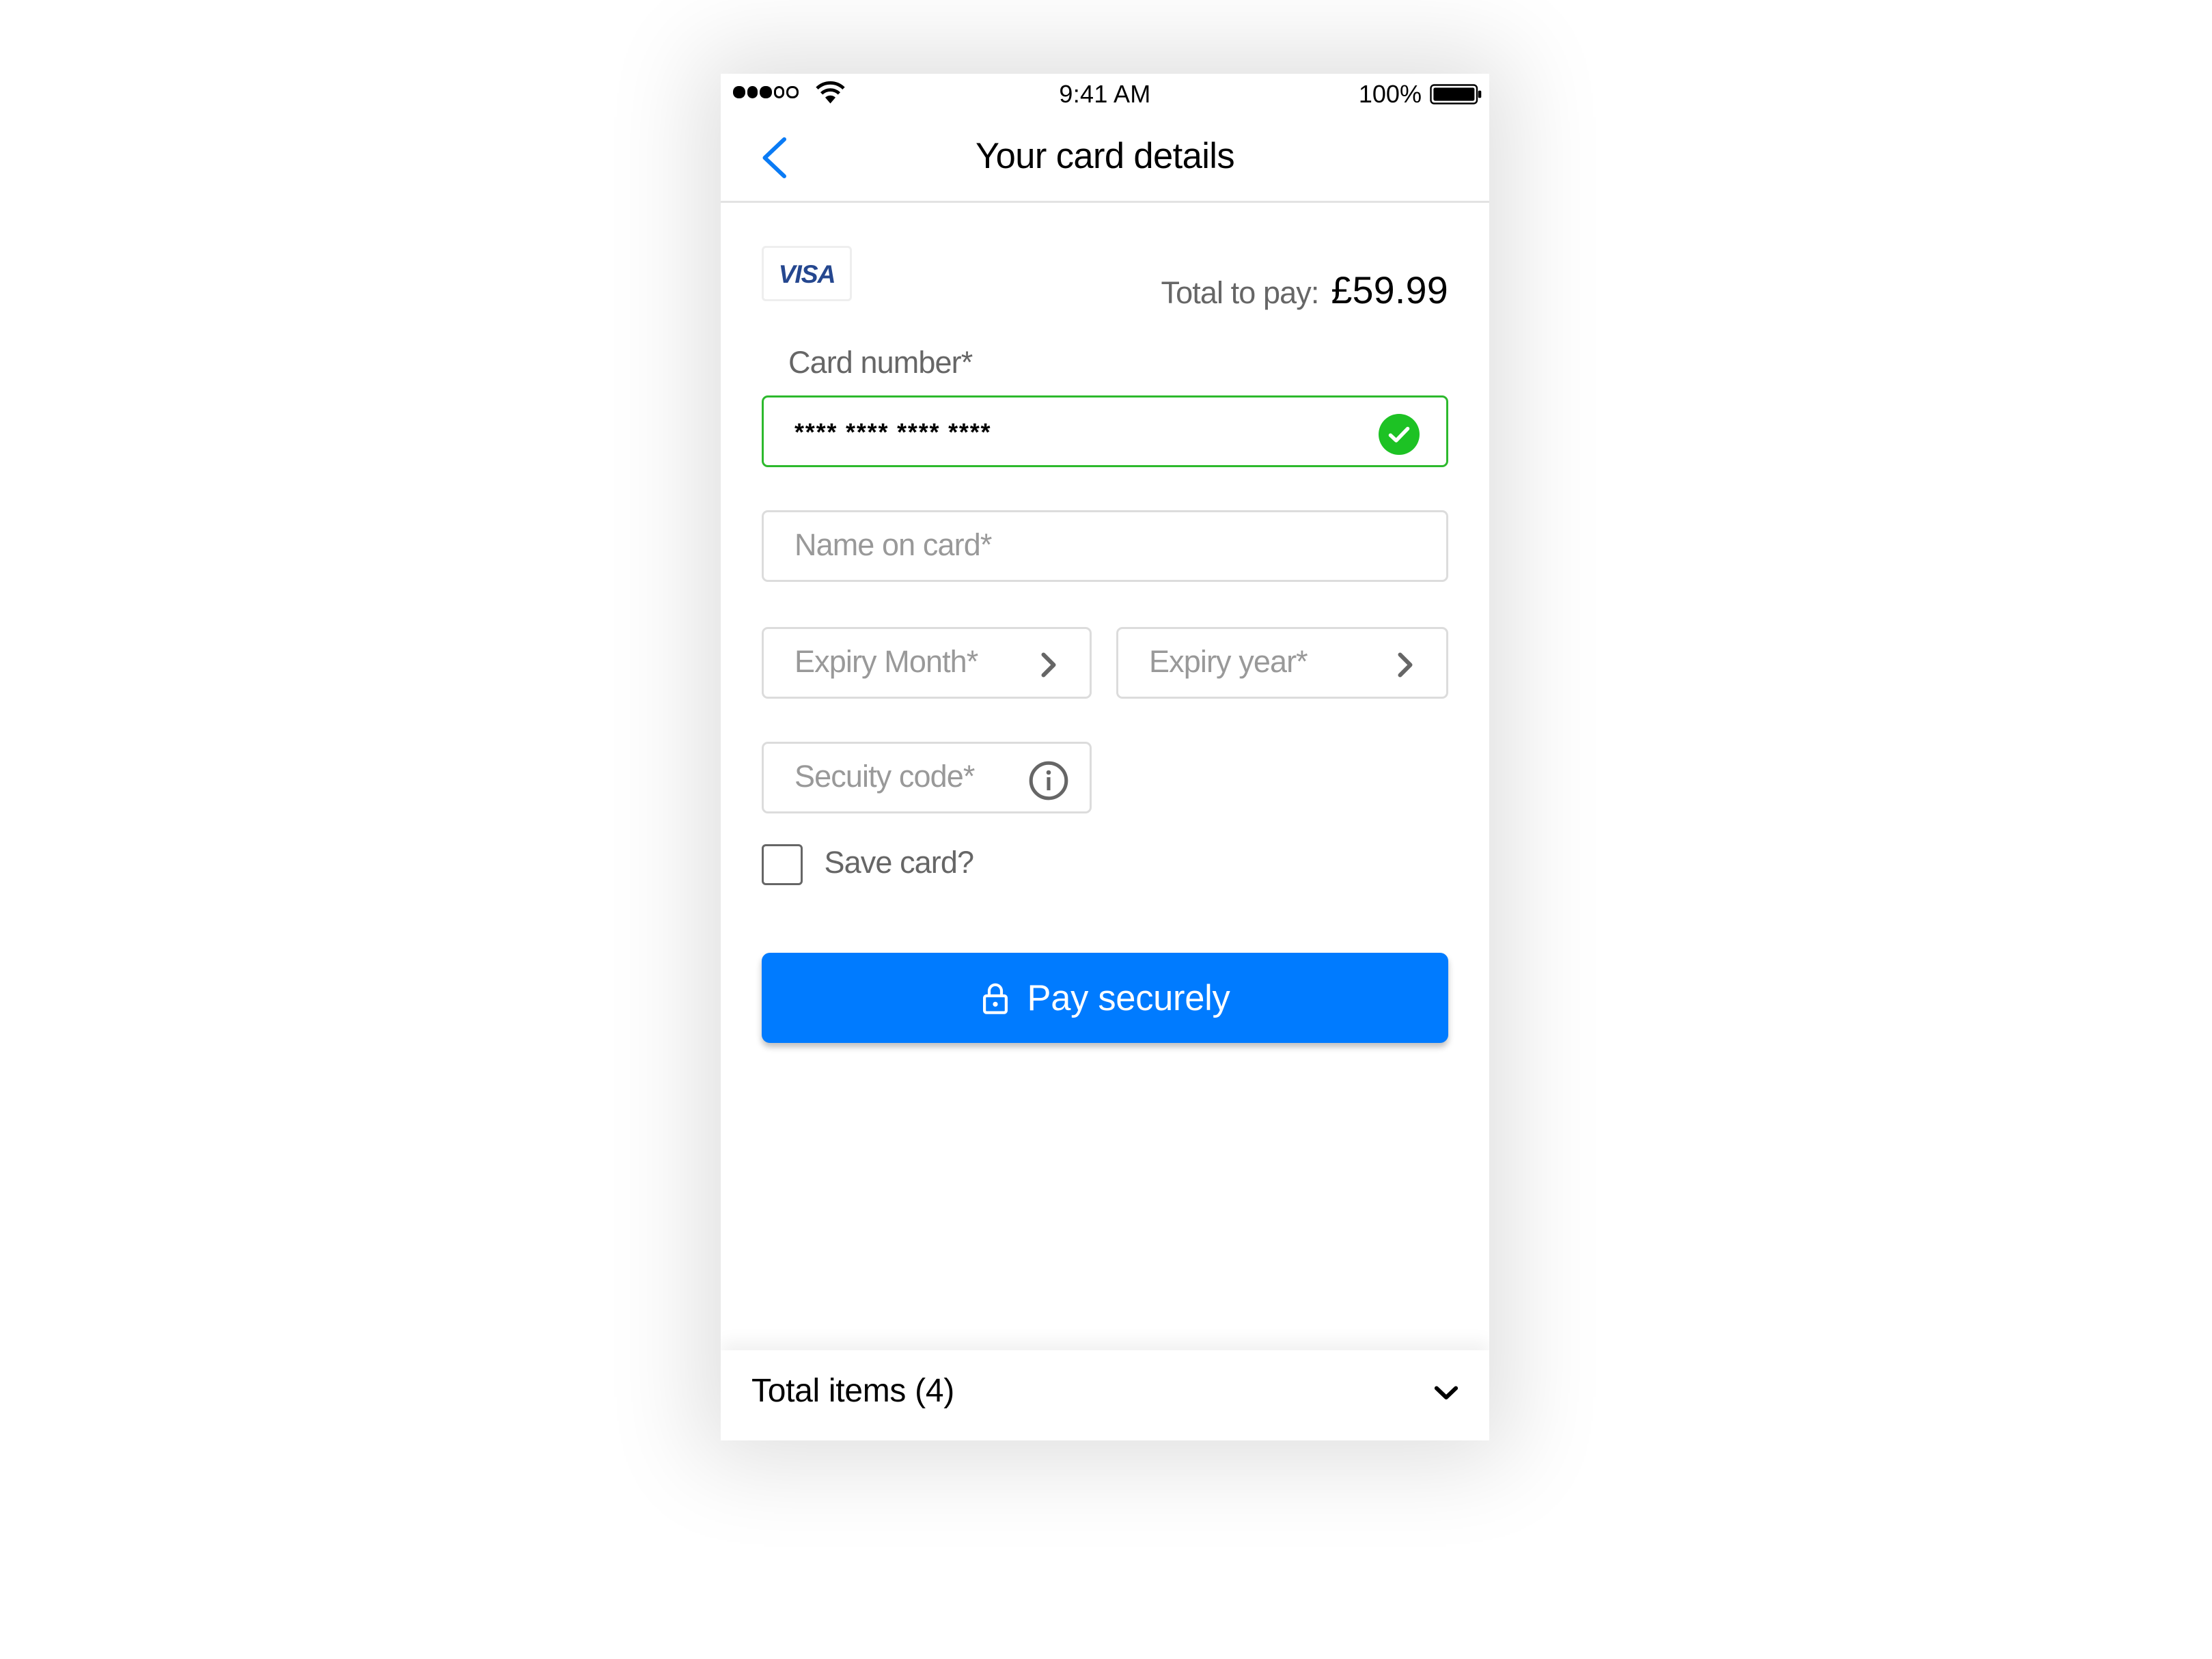  Describe the element at coordinates (886, 662) in the screenshot. I see `expiry-month-placeholder: Expiry Month*` at that location.